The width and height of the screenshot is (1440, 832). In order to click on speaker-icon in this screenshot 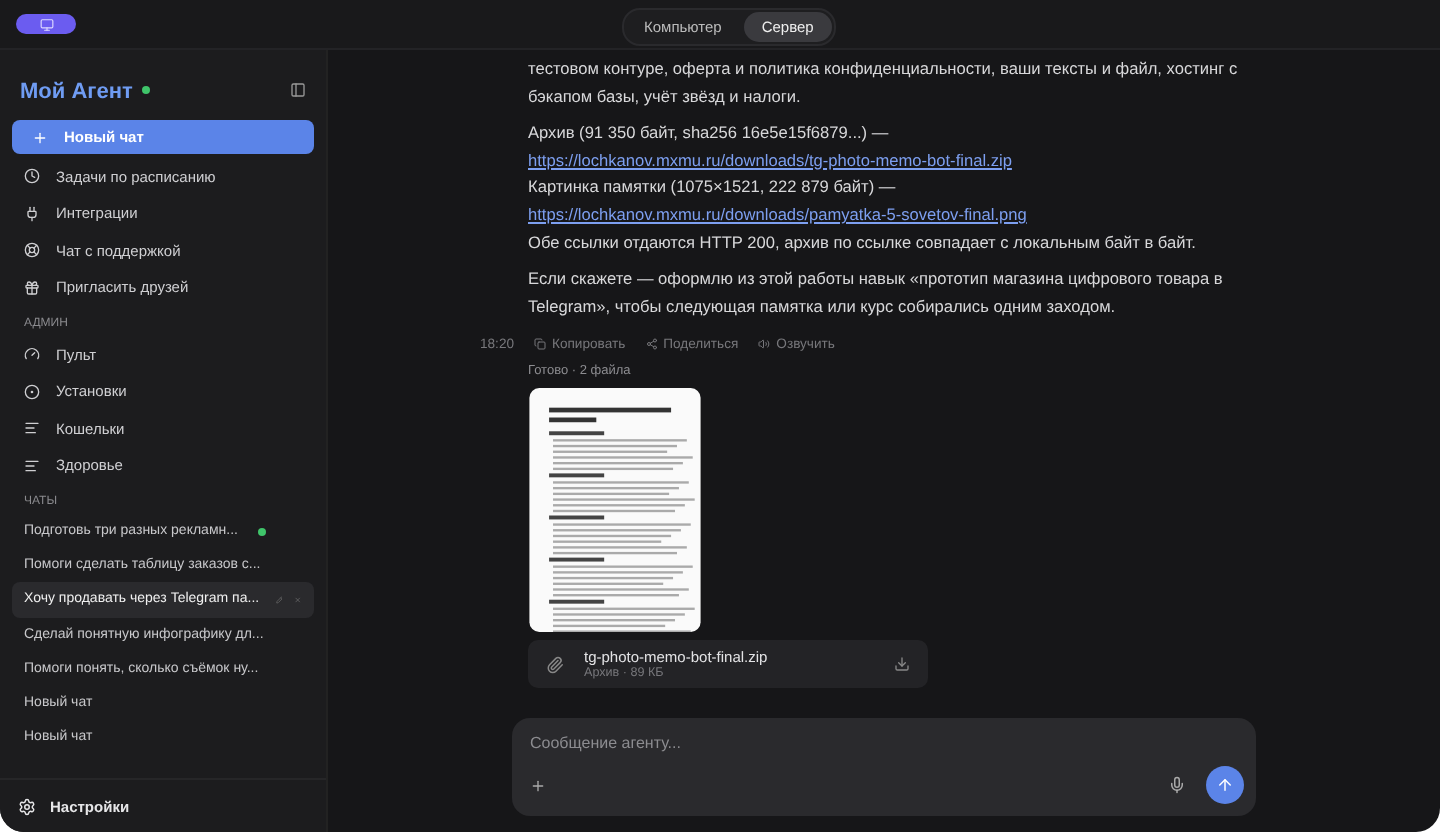, I will do `click(764, 344)`.